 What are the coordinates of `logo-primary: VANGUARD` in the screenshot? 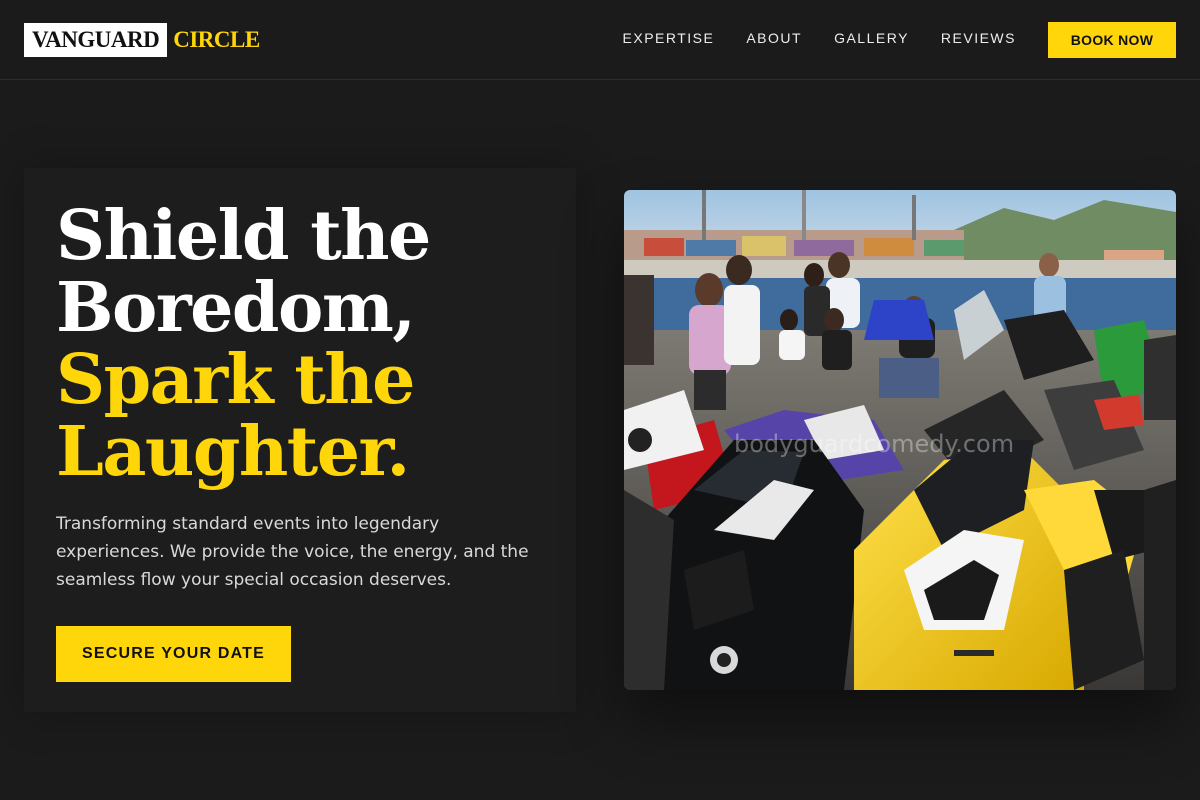 It's located at (96, 40).